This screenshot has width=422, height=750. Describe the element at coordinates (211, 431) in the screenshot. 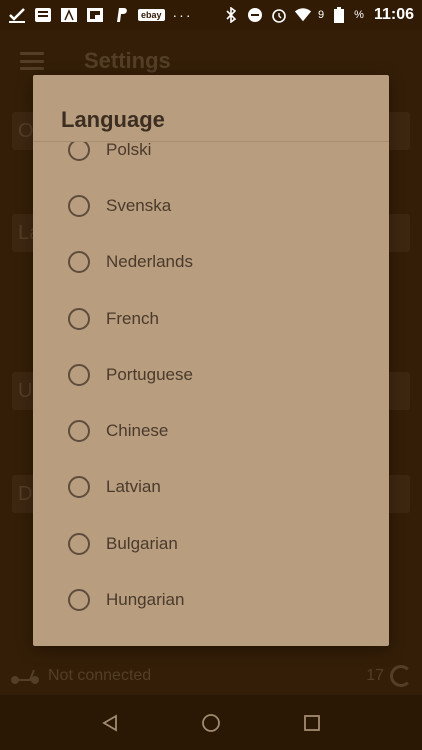

I see `language-option: Chinese` at that location.